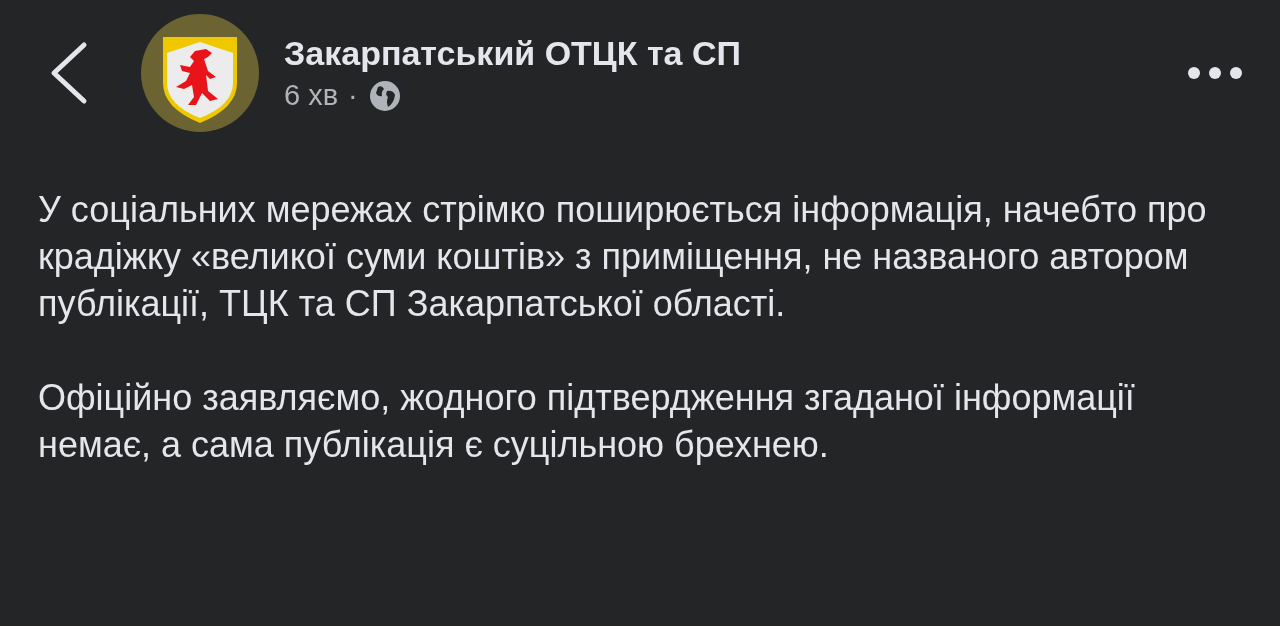 The width and height of the screenshot is (1280, 626). What do you see at coordinates (735, 53) in the screenshot?
I see `page-name: Закарпатський ОТЦК та СП` at bounding box center [735, 53].